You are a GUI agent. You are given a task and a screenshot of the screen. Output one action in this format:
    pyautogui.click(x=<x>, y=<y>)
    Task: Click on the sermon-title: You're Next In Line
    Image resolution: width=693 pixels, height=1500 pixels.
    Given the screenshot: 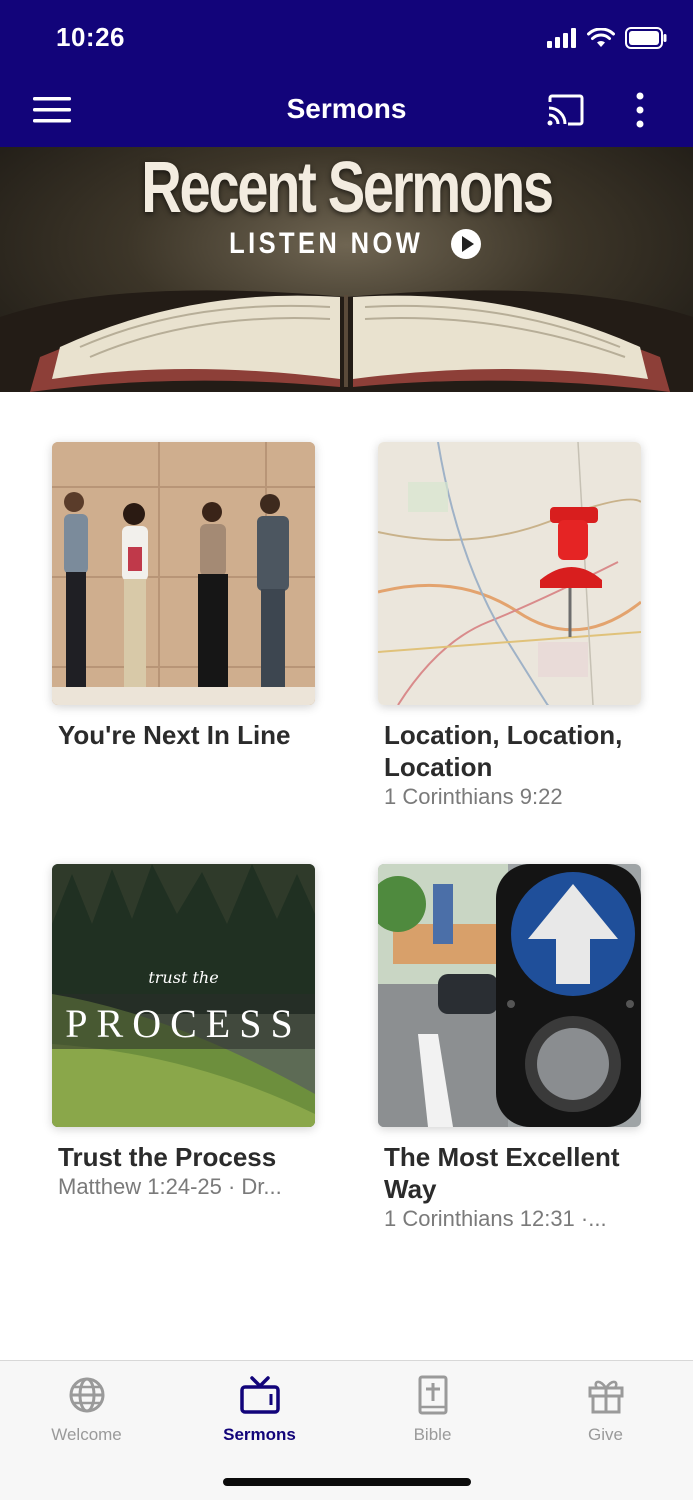 What is the action you would take?
    pyautogui.click(x=174, y=735)
    